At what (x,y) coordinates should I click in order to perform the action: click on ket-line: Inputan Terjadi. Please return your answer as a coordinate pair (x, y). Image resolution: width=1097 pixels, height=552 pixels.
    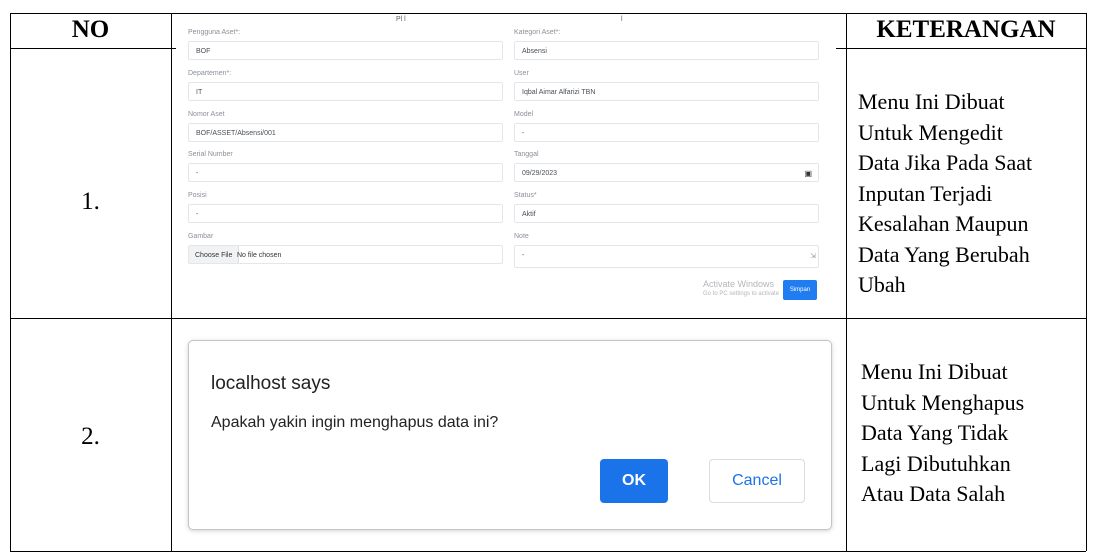
    Looking at the image, I should click on (925, 193).